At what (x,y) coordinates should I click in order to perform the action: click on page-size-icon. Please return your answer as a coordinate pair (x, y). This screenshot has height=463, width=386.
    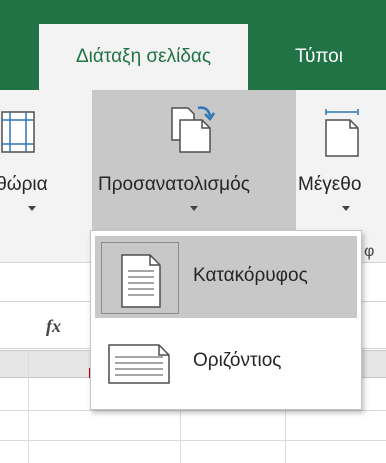
    Looking at the image, I should click on (344, 135).